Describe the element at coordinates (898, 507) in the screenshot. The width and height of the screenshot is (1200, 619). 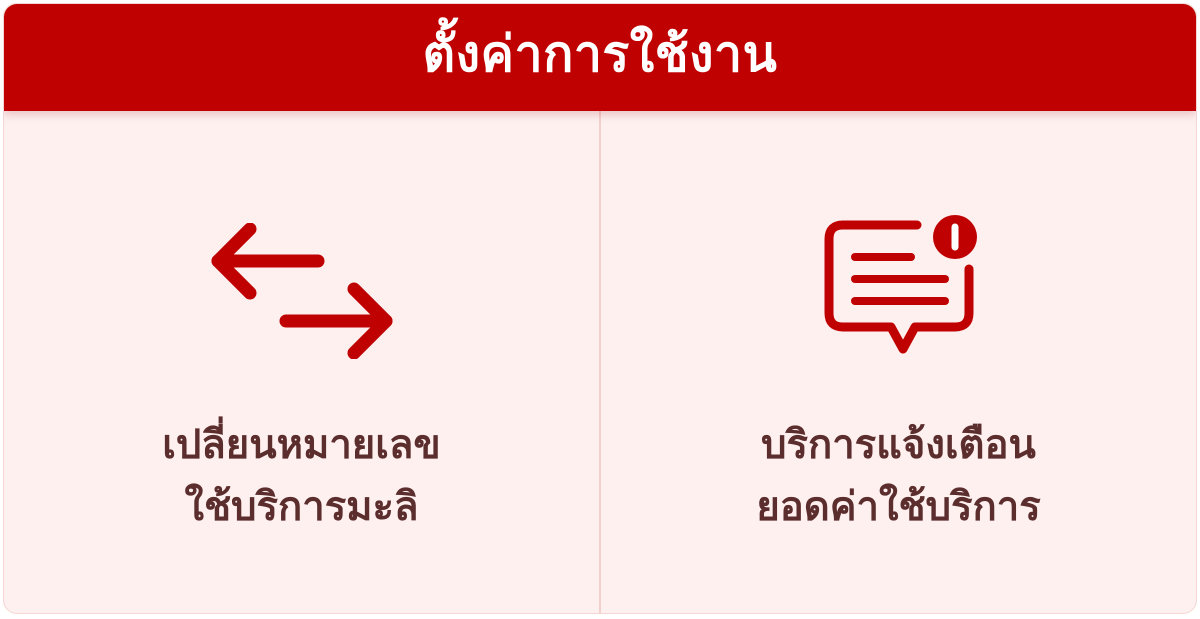
I see `billing-alert-label-line2: ยอดค่าใช้บริการ` at that location.